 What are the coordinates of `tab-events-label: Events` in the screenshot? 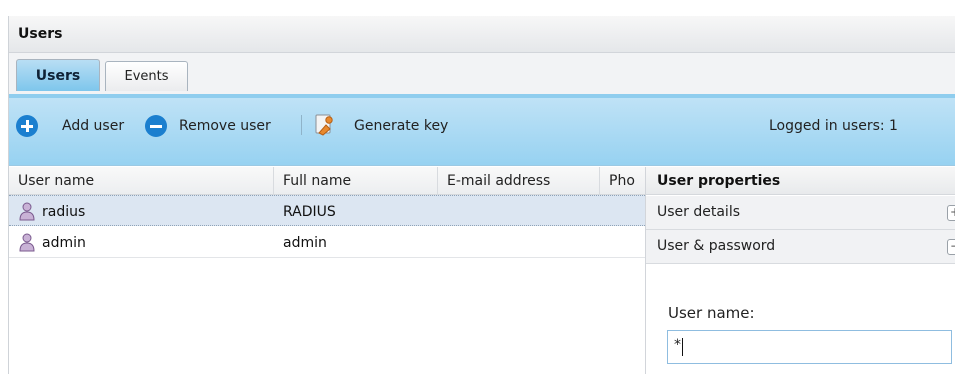 It's located at (146, 76).